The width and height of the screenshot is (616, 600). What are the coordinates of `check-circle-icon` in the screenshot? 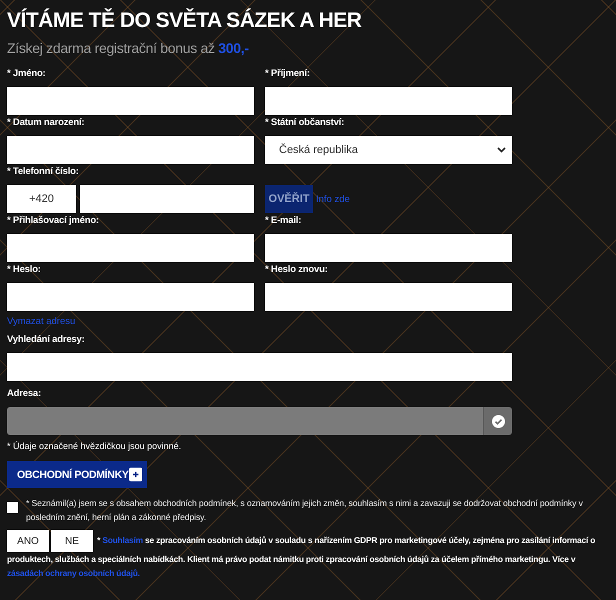 It's located at (498, 421).